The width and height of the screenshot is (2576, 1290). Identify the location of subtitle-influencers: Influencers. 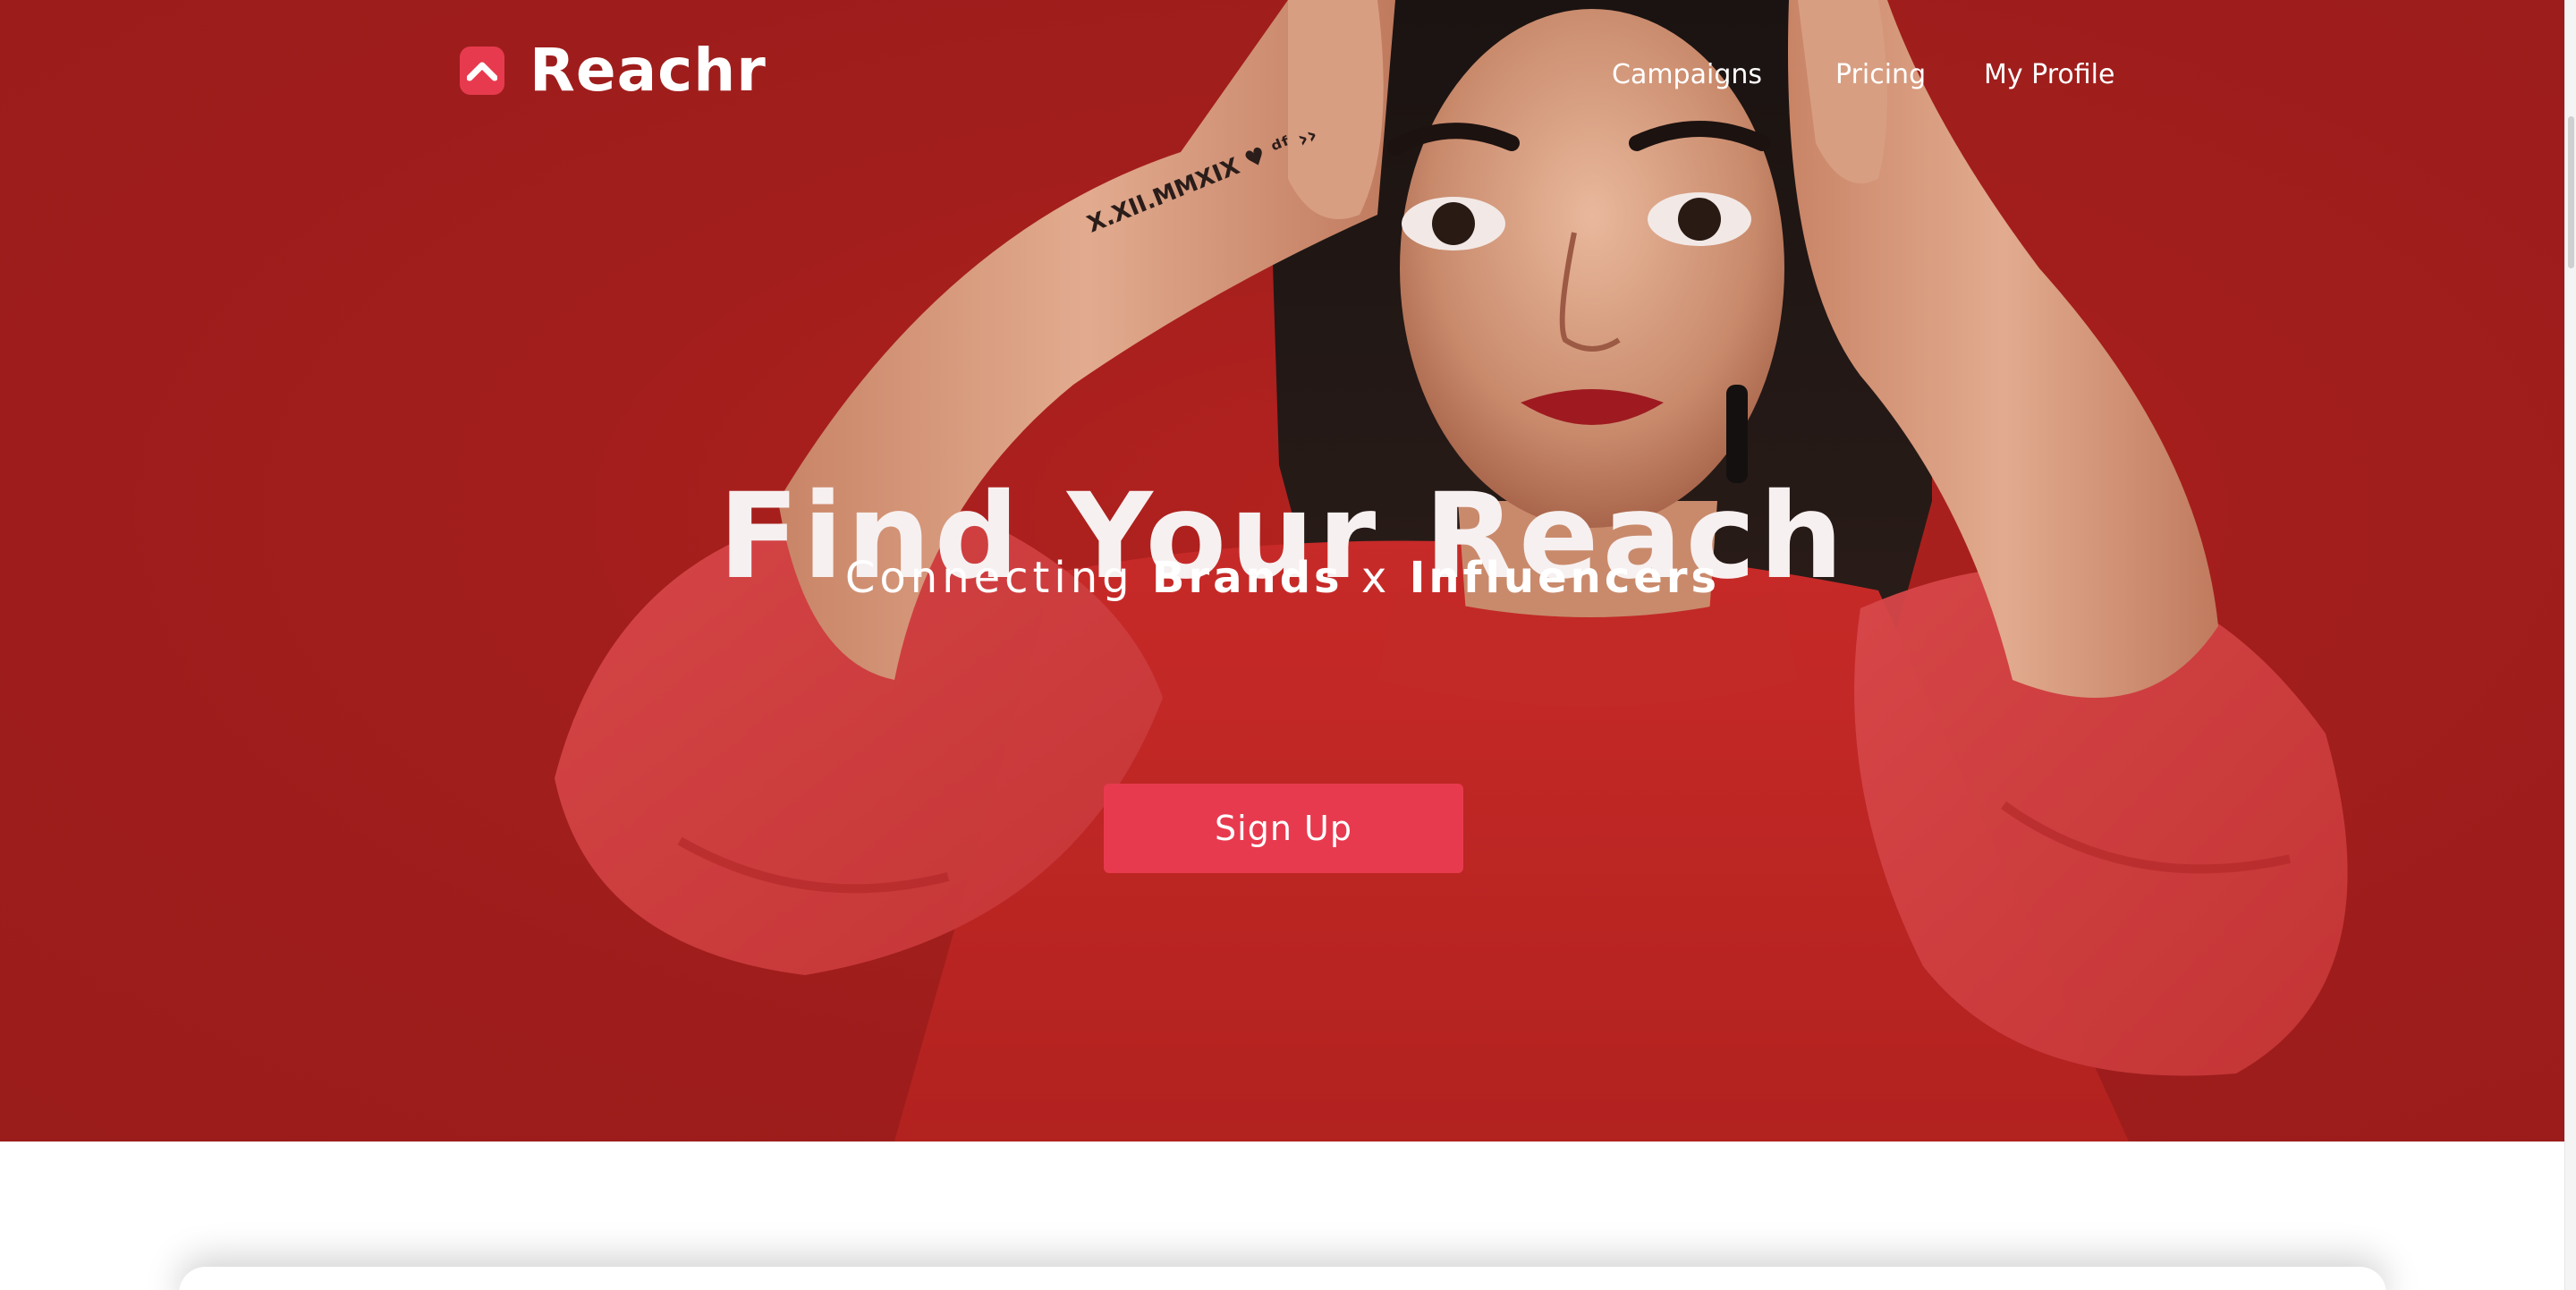
(1565, 578).